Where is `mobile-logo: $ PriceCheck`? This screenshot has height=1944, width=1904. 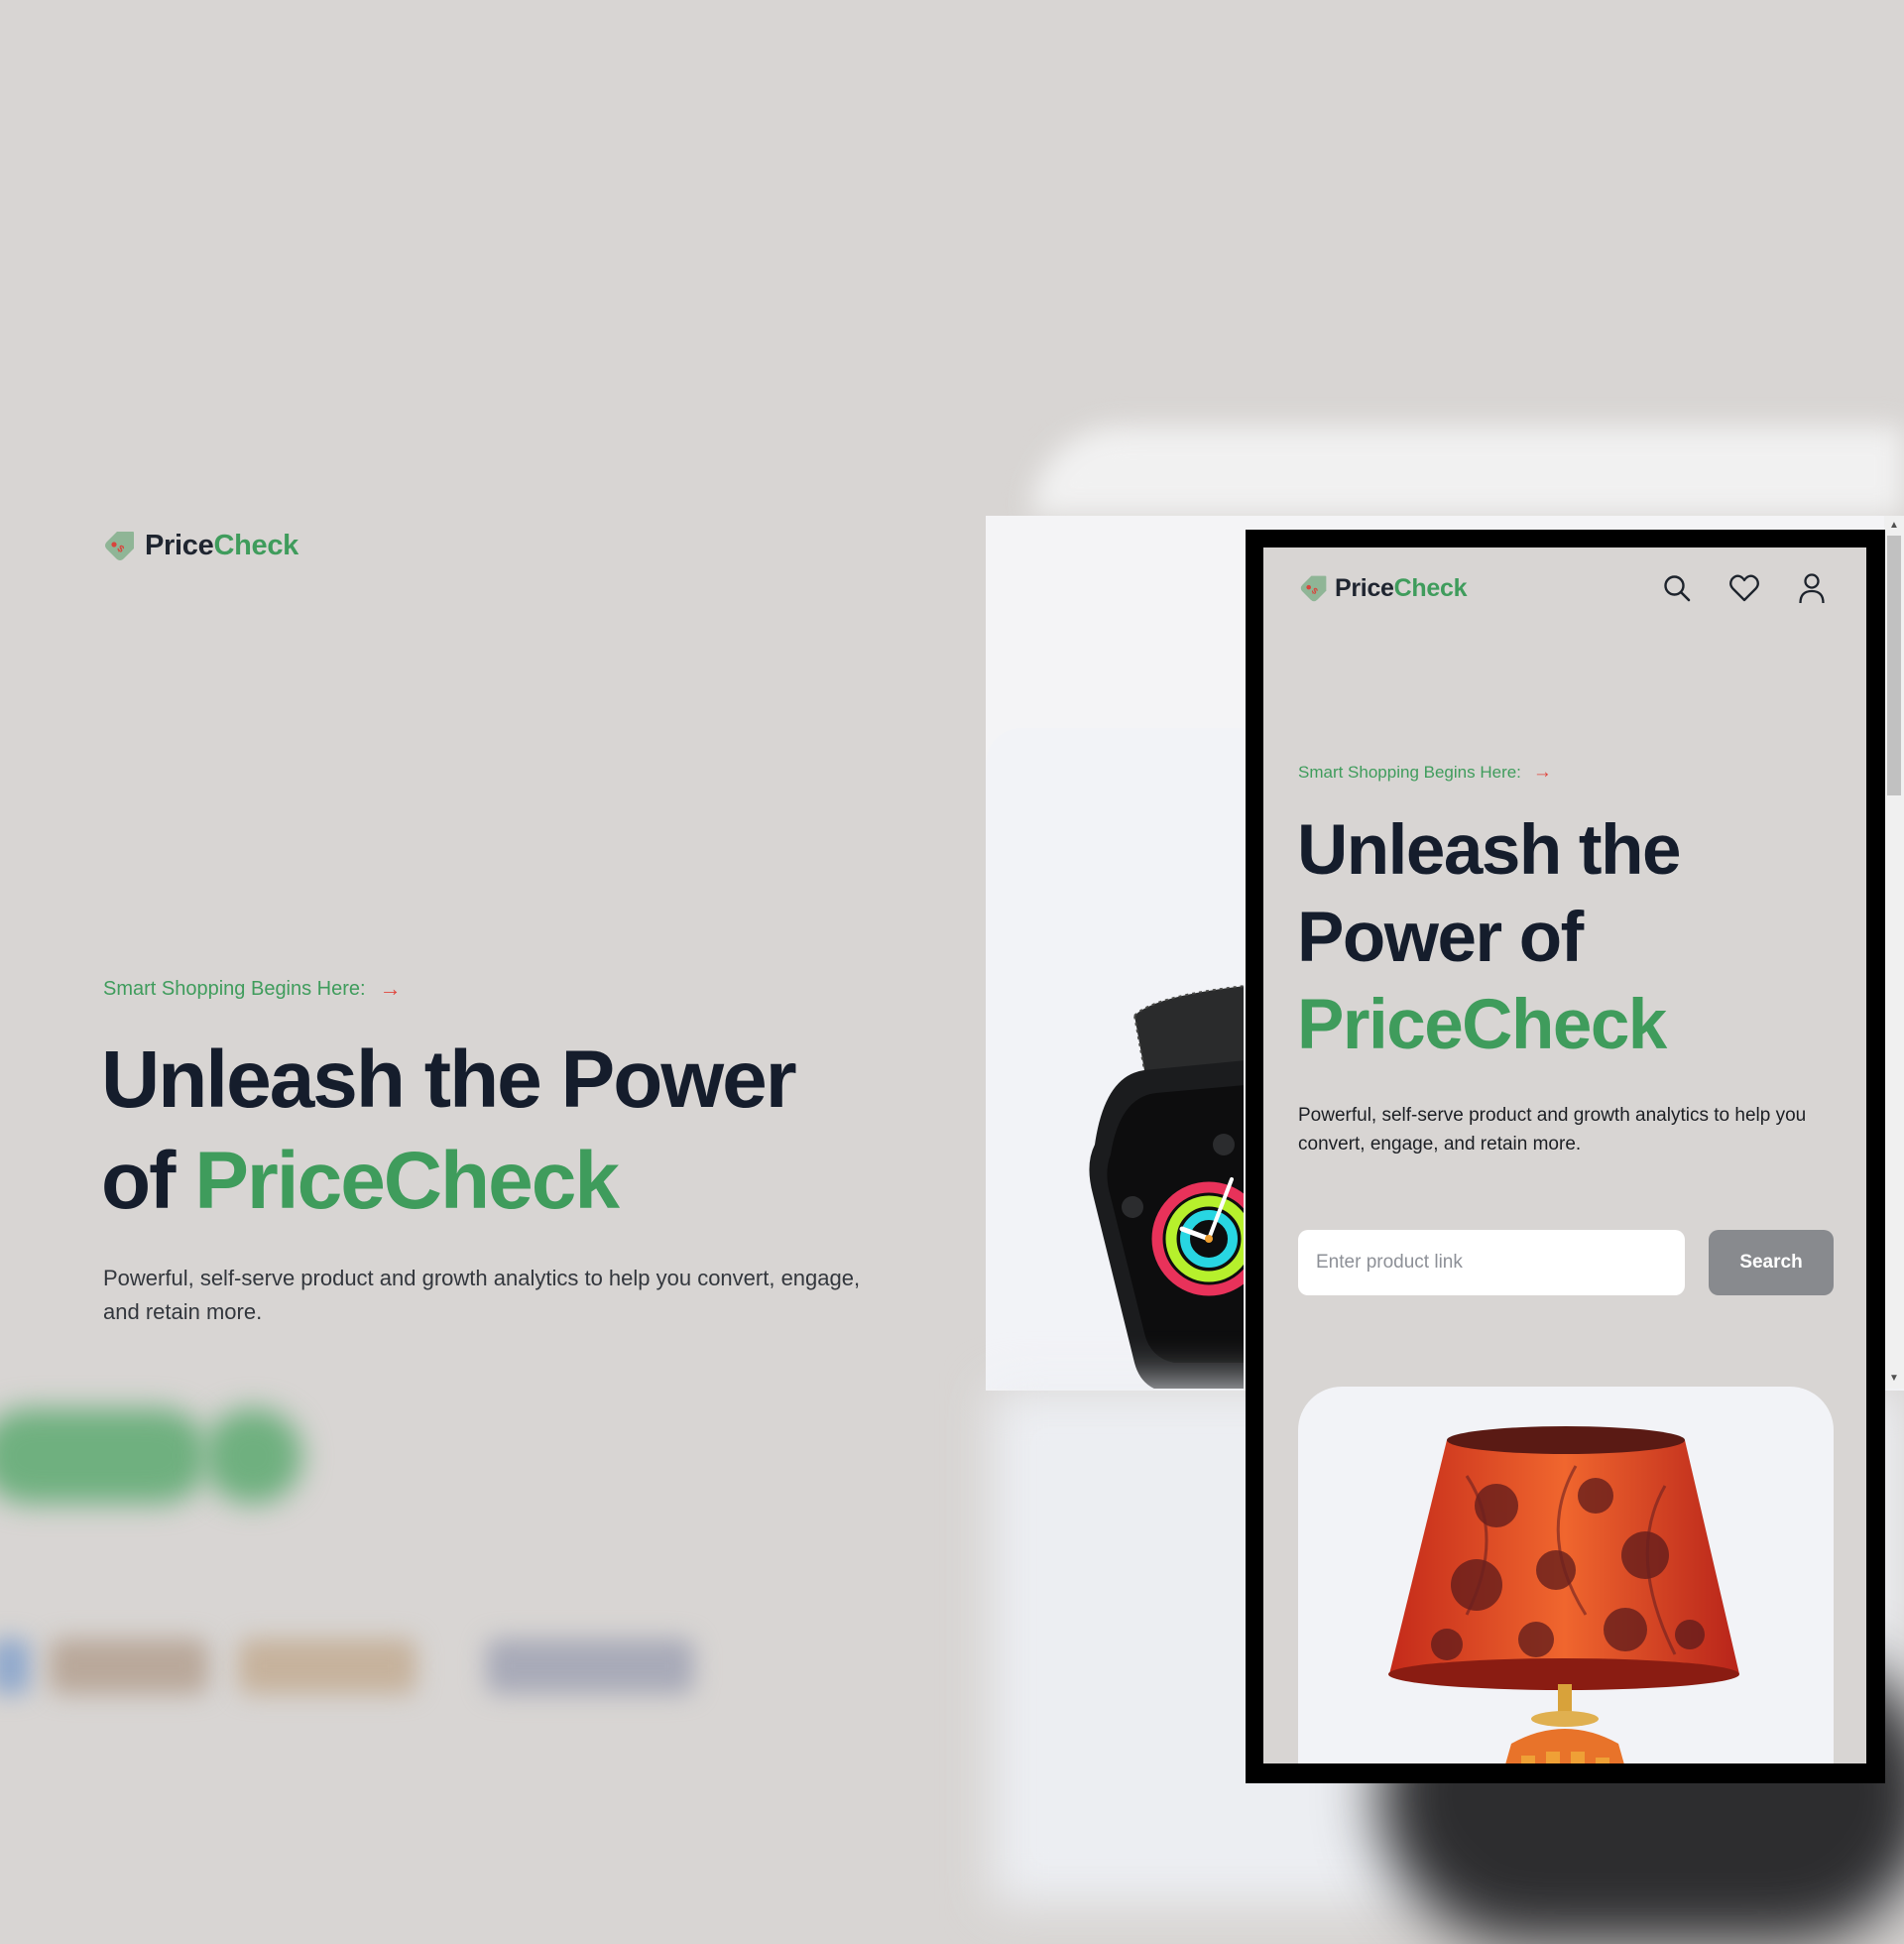 mobile-logo: $ PriceCheck is located at coordinates (1383, 588).